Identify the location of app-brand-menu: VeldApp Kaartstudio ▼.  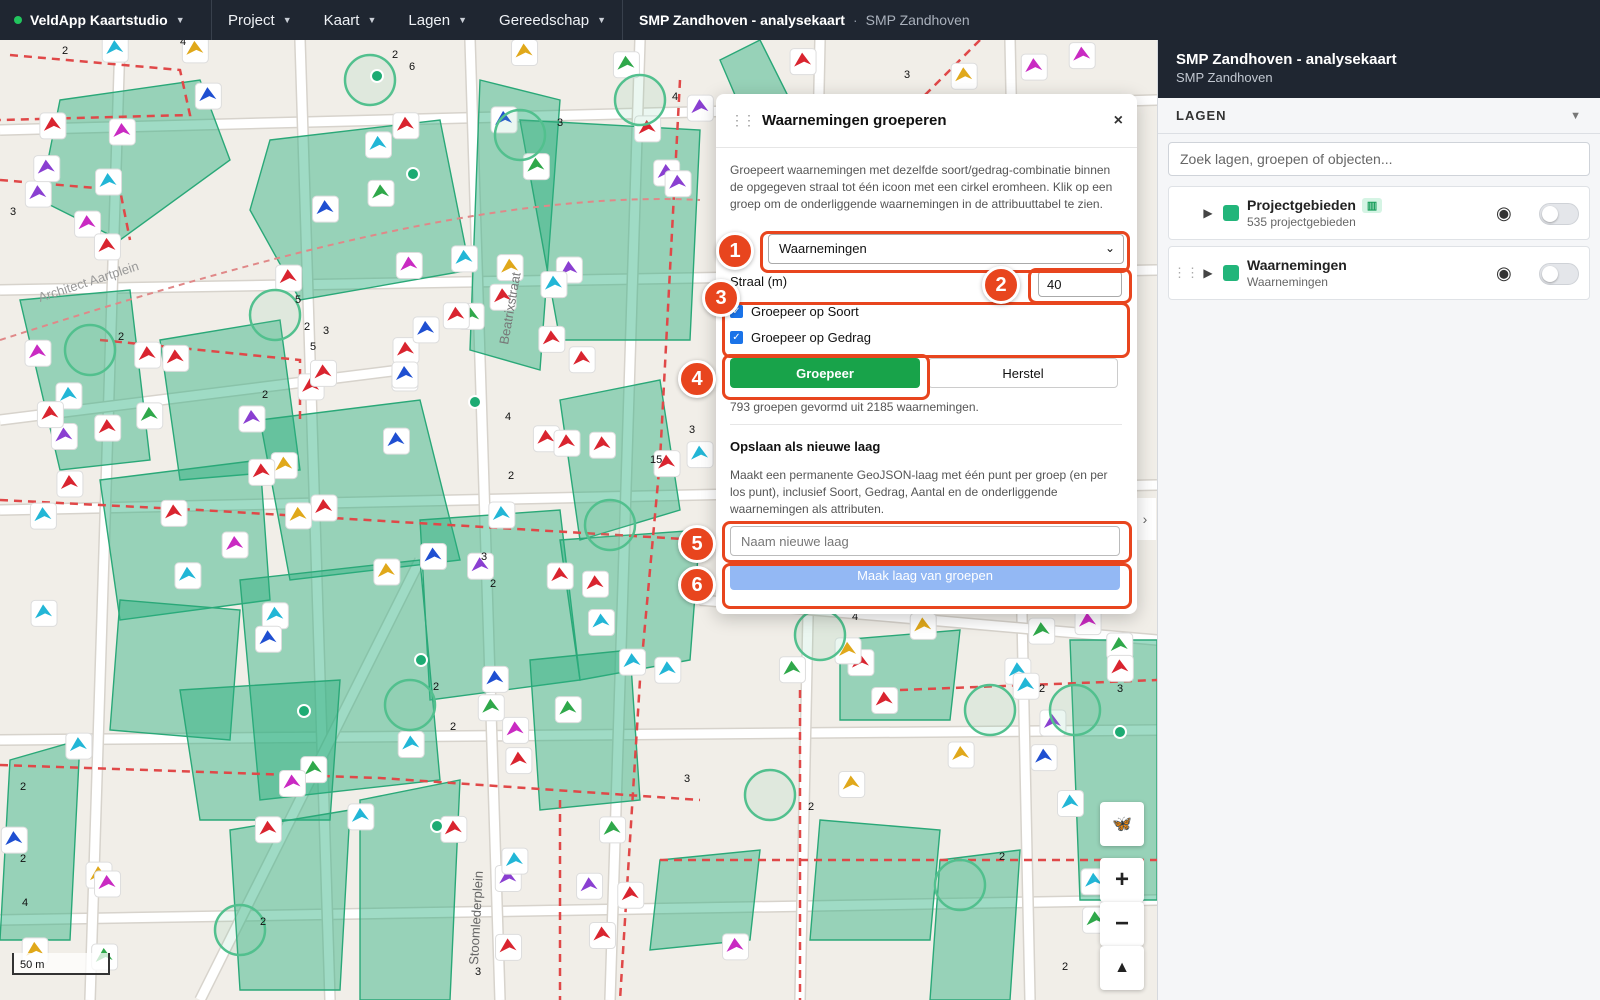
(106, 20).